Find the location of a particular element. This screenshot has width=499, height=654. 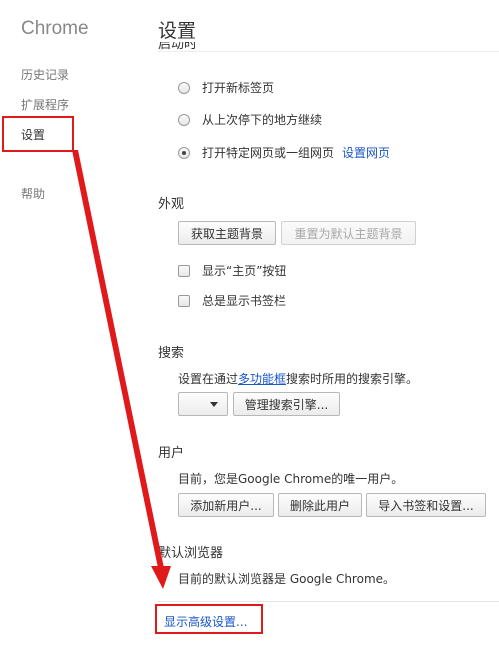

sidebar-item-help: 帮助 is located at coordinates (33, 193).